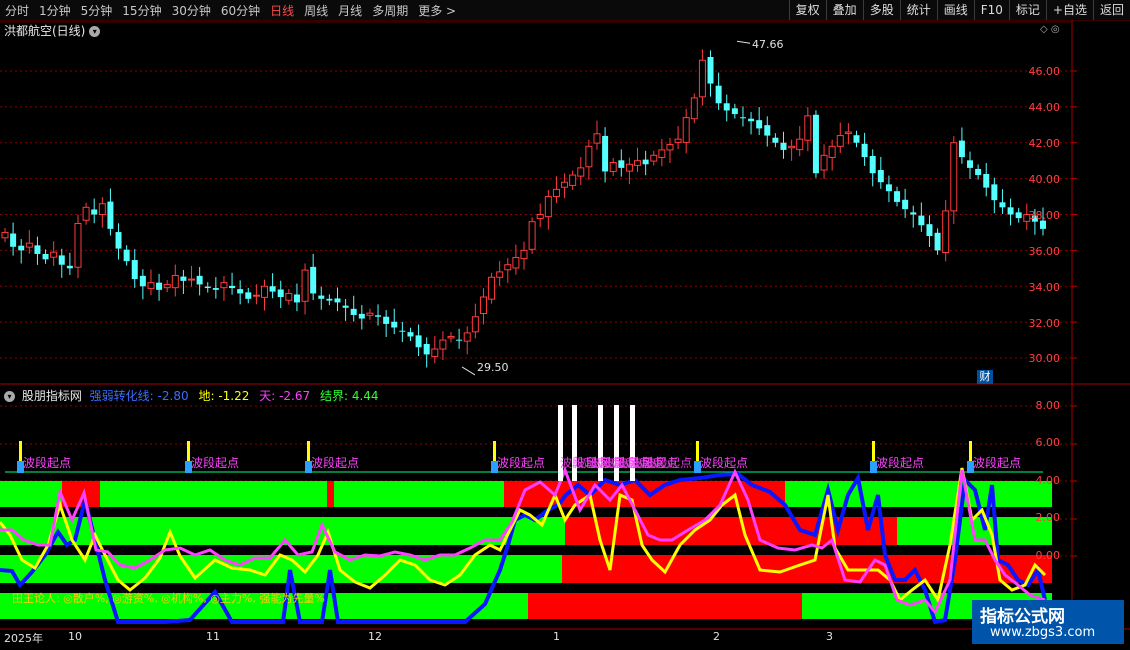  What do you see at coordinates (1048, 555) in the screenshot?
I see `indicator-tick: 0.00` at bounding box center [1048, 555].